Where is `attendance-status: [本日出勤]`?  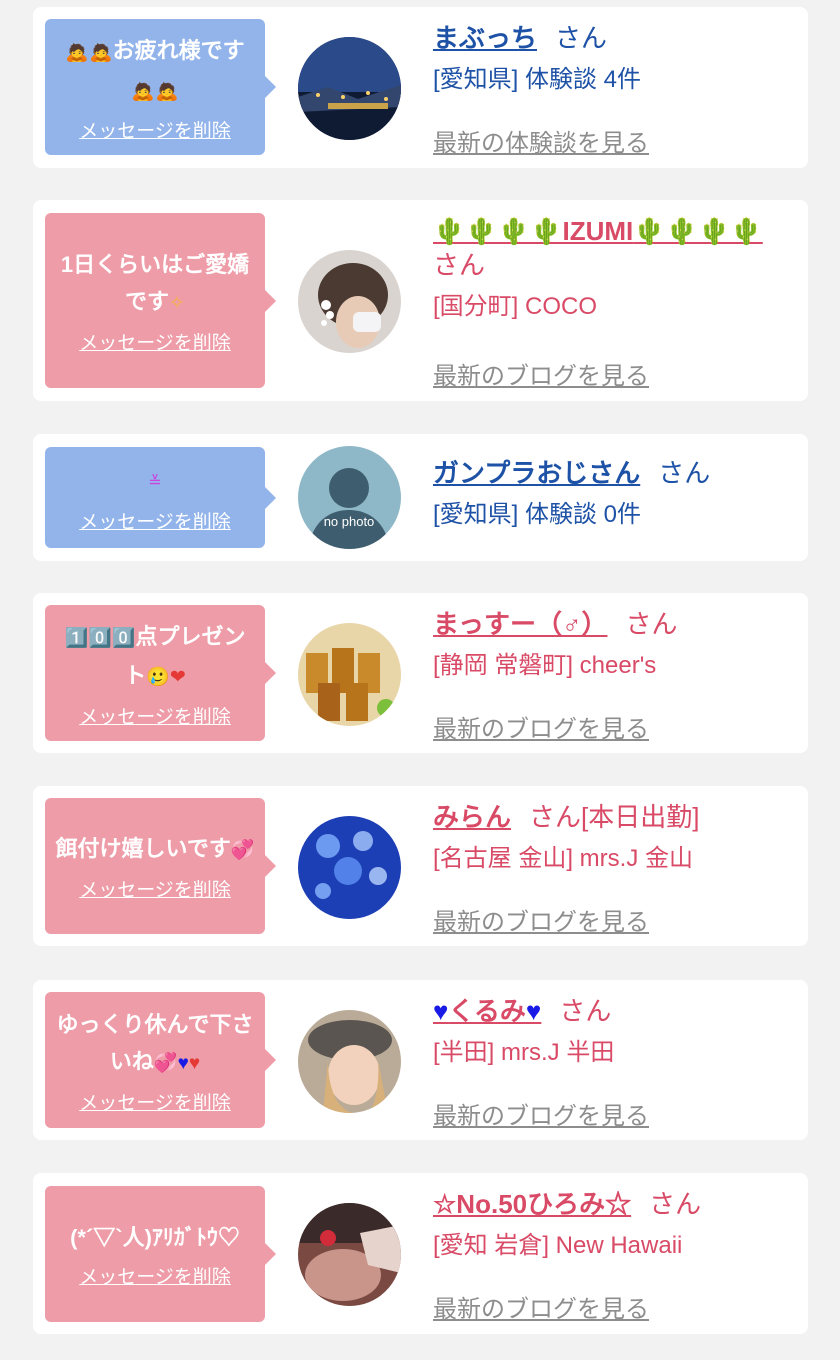
attendance-status: [本日出勤] is located at coordinates (640, 817).